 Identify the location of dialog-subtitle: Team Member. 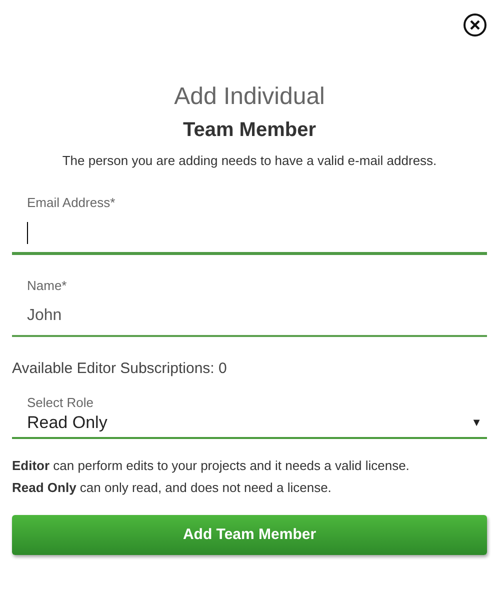
(249, 130).